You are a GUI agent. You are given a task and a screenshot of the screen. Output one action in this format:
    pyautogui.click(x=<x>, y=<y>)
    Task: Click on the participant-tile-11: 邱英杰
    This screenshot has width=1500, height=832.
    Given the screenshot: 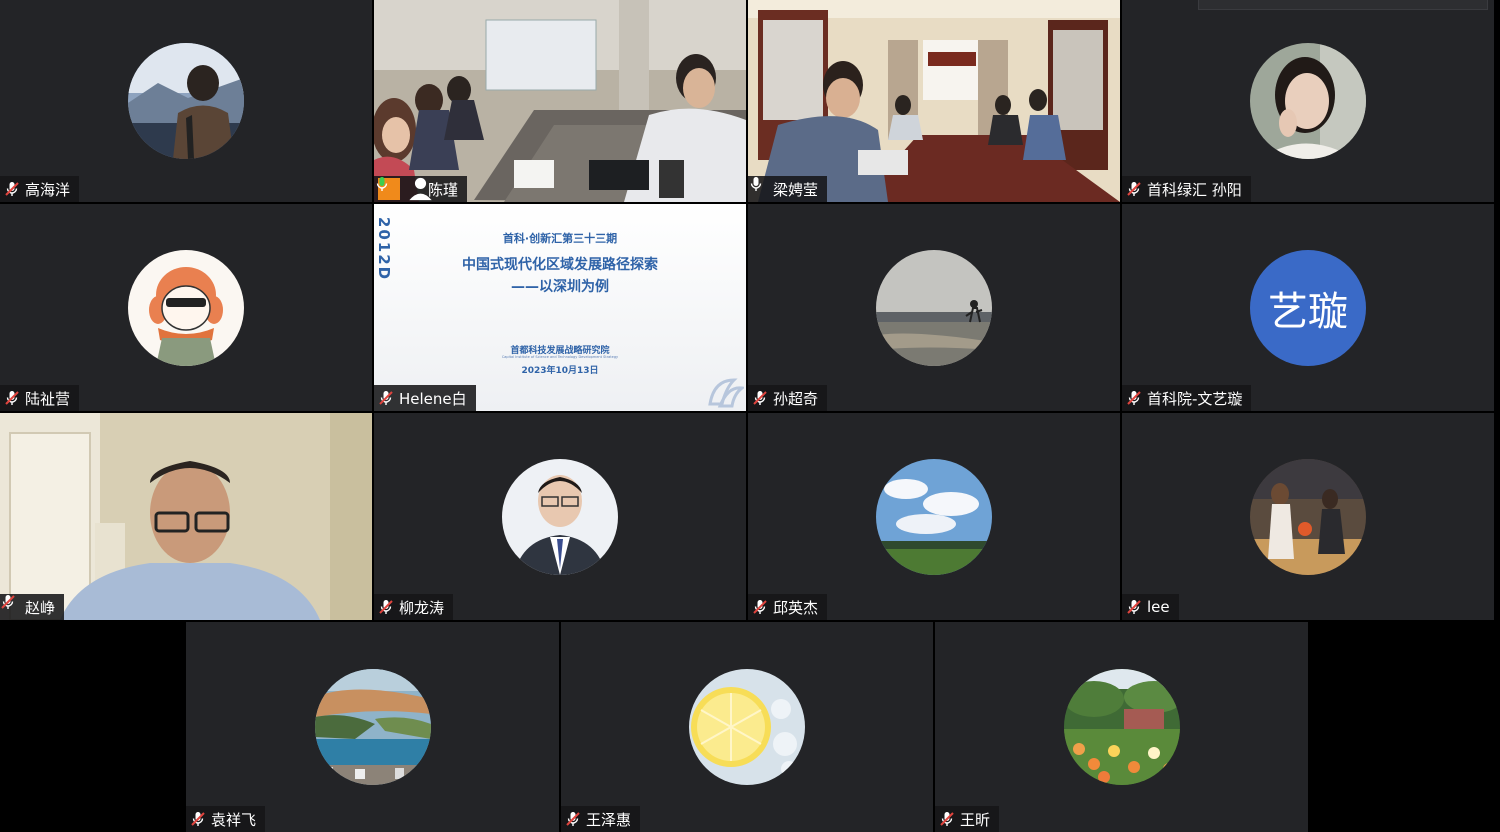 What is the action you would take?
    pyautogui.click(x=934, y=516)
    